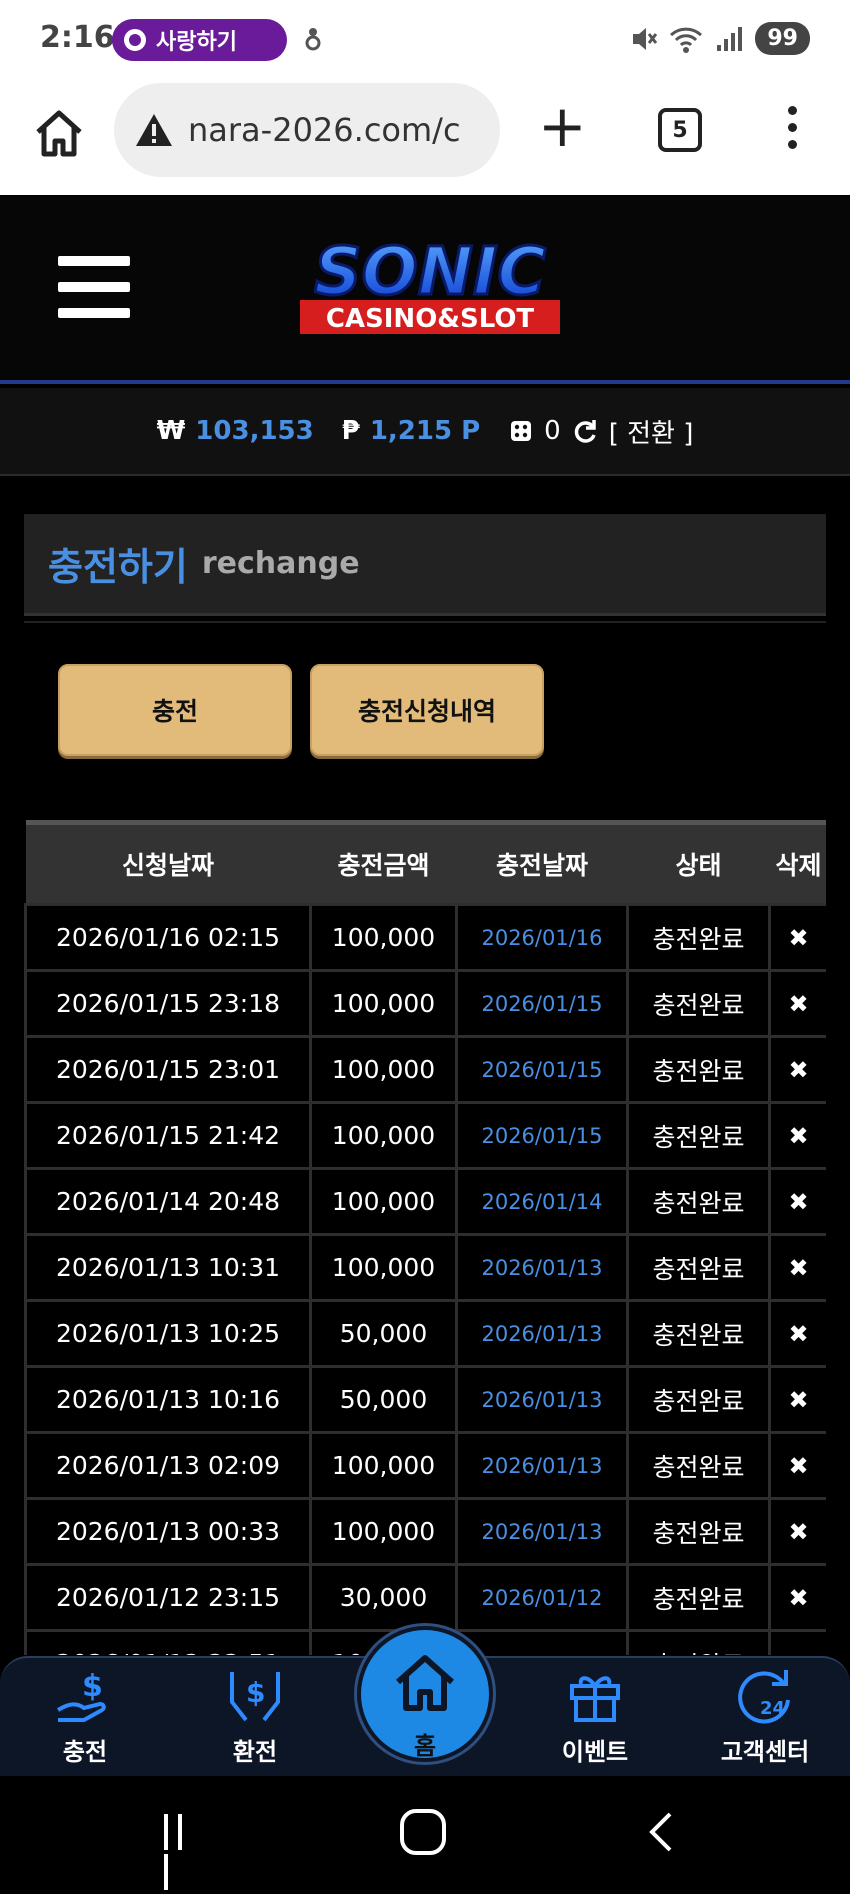 Image resolution: width=850 pixels, height=1894 pixels. What do you see at coordinates (184, 1852) in the screenshot?
I see `recent-apps-icon` at bounding box center [184, 1852].